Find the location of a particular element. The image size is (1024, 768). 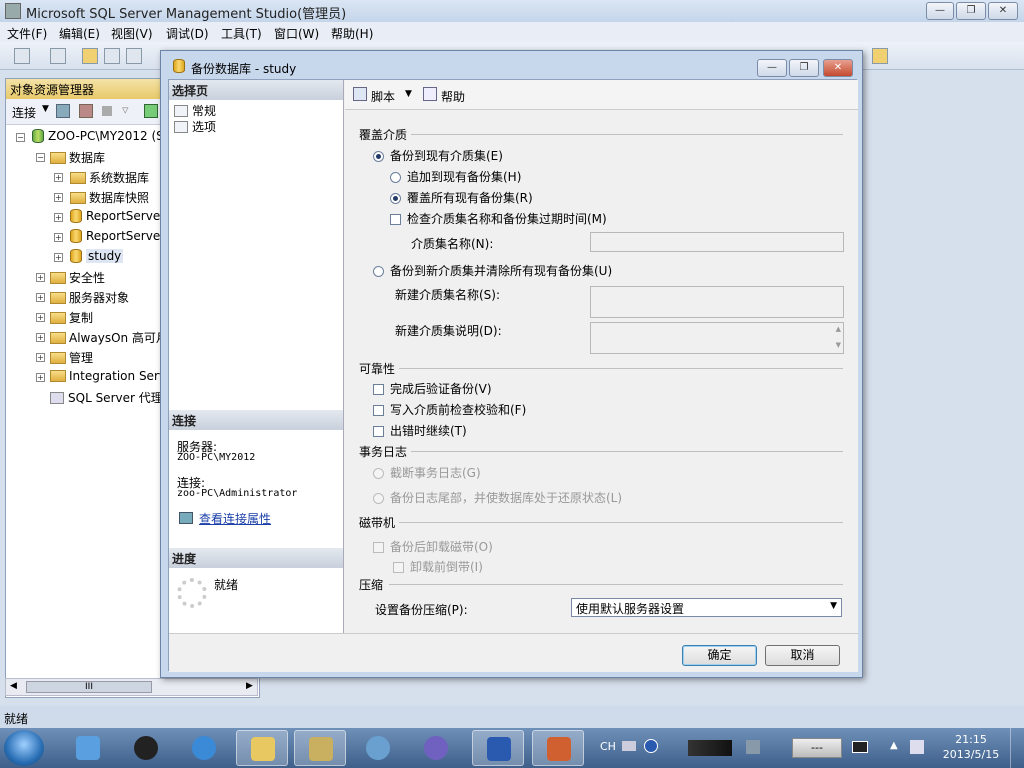

maximize-button: ❐ is located at coordinates (971, 11).